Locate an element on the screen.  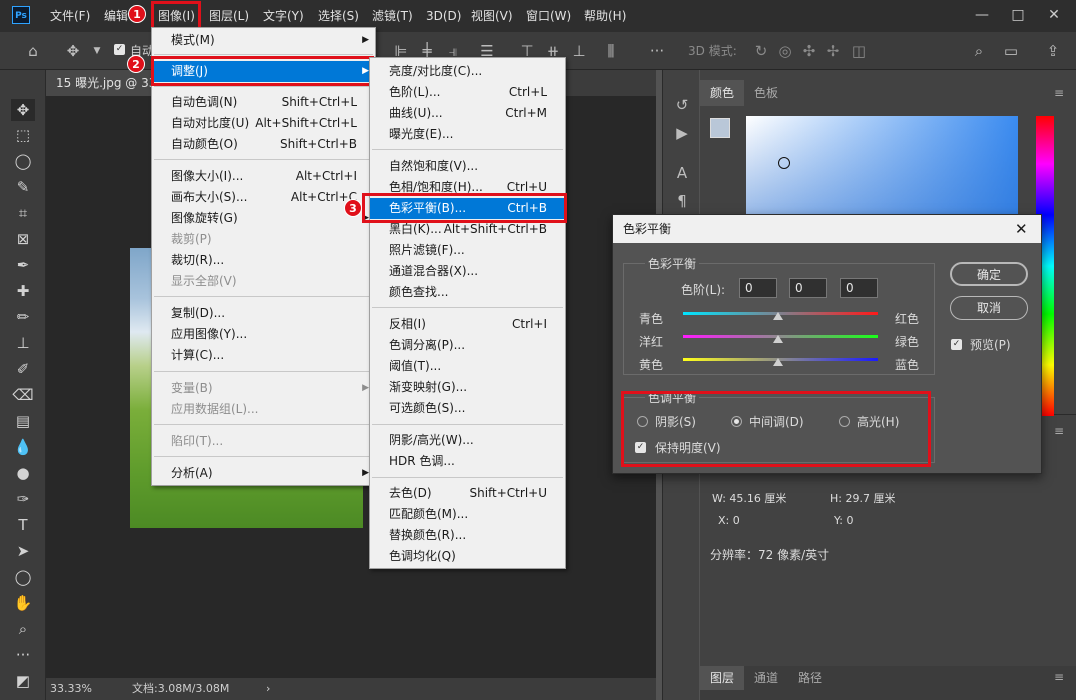
status-chevron-icon: › is located at coordinates (268, 689).